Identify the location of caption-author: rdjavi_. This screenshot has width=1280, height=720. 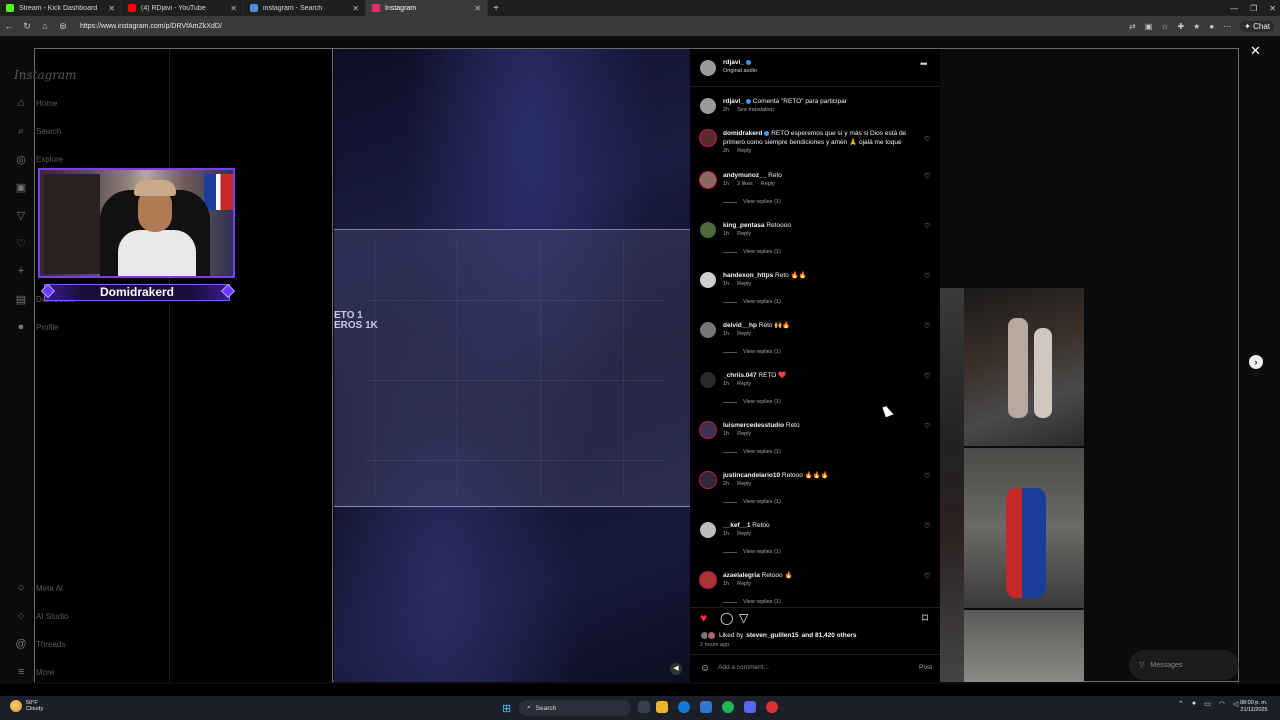
(733, 101).